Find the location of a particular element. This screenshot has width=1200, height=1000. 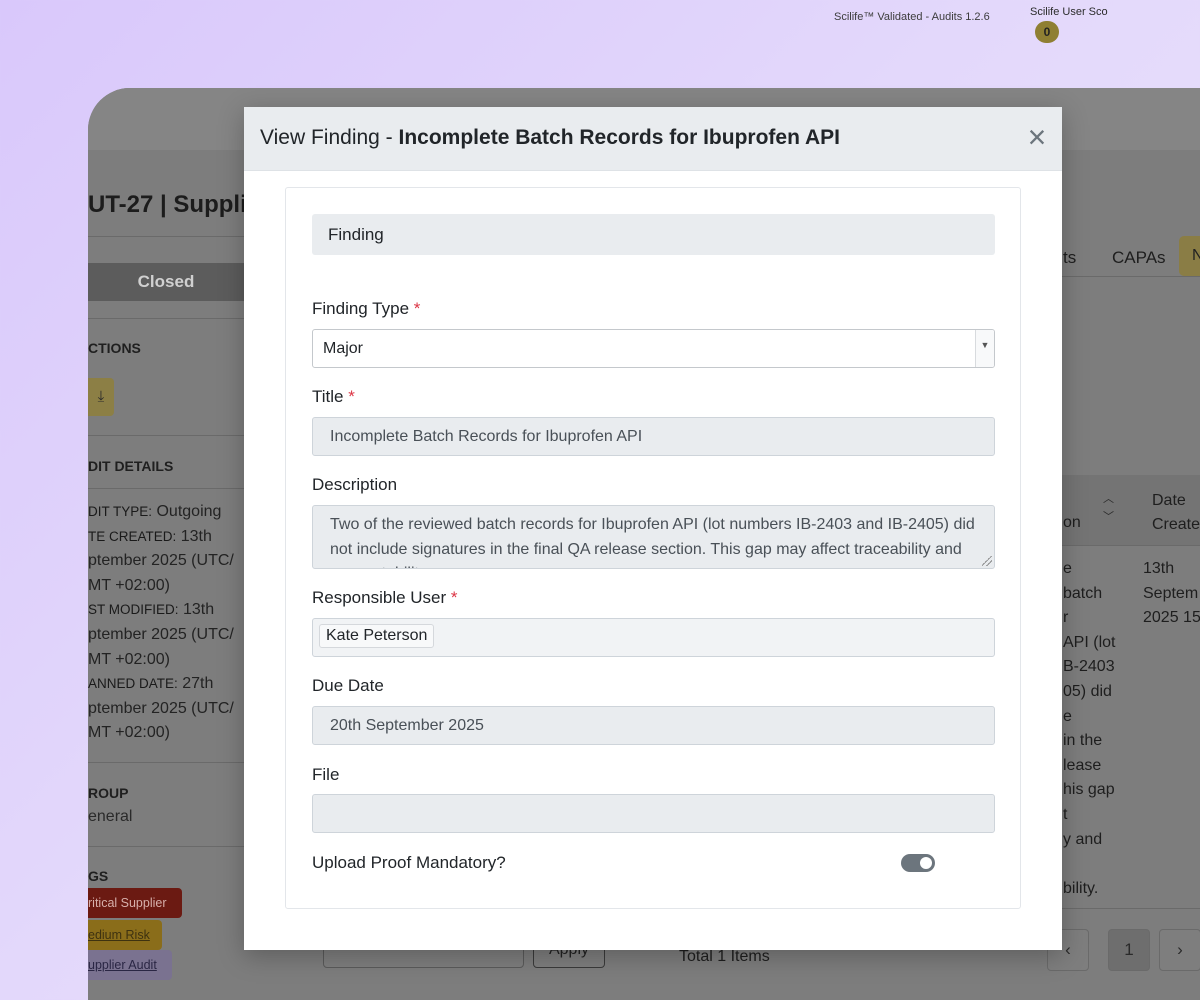

user-chip: Kate Peterson is located at coordinates (377, 636).